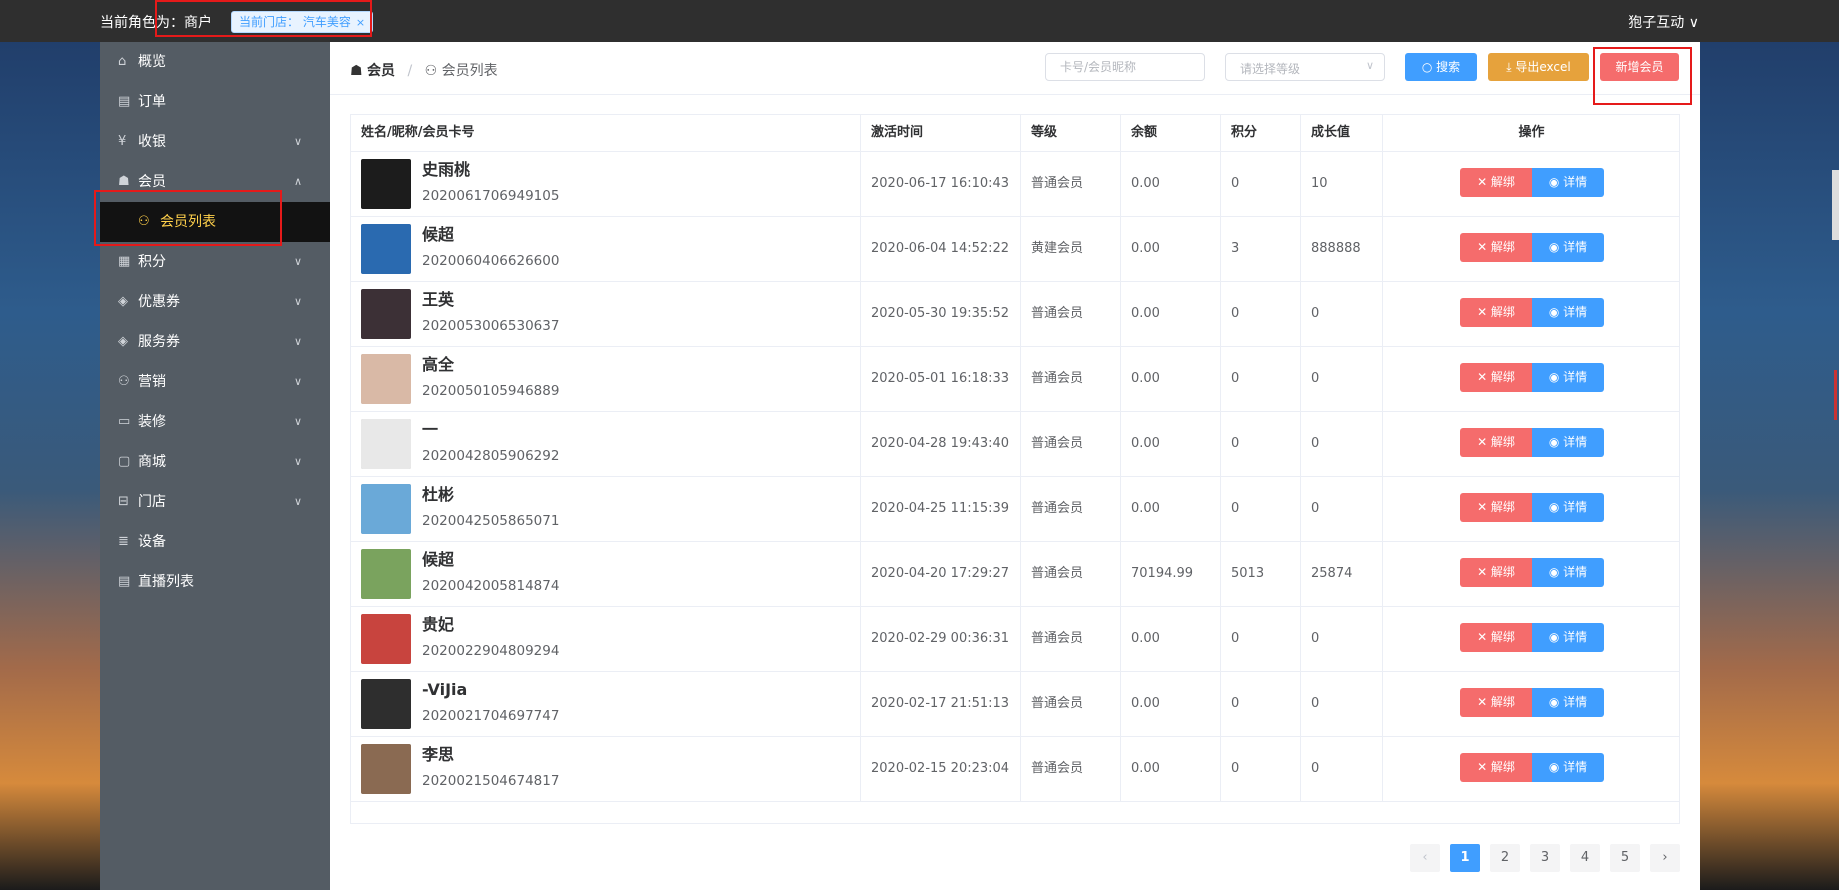  Describe the element at coordinates (215, 182) in the screenshot. I see `sidebar-item-3: ☗ 会员 ∧` at that location.